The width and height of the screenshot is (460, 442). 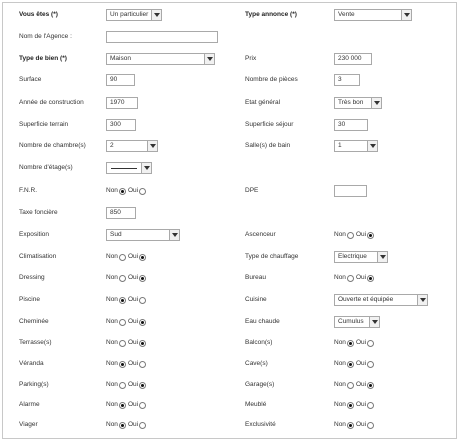 What do you see at coordinates (351, 125) in the screenshot?
I see `superficie-sejour-input: 30` at bounding box center [351, 125].